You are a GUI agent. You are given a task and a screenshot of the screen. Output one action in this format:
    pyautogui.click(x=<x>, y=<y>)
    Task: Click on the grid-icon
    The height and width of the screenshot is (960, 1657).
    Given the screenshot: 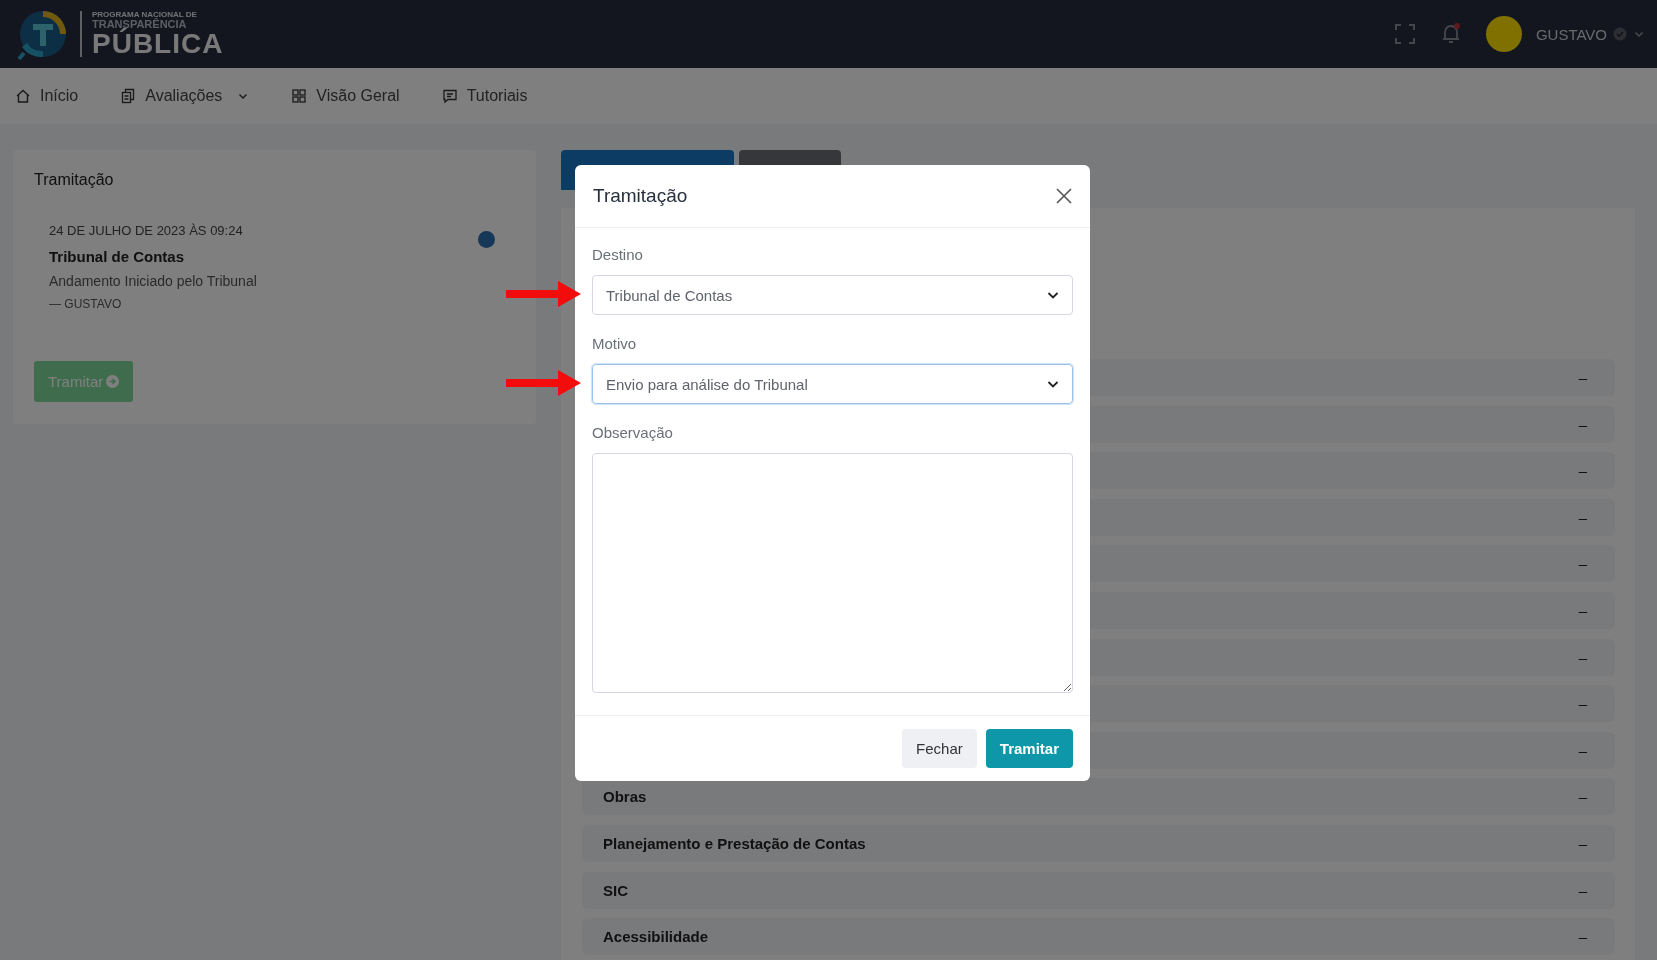 What is the action you would take?
    pyautogui.click(x=299, y=96)
    